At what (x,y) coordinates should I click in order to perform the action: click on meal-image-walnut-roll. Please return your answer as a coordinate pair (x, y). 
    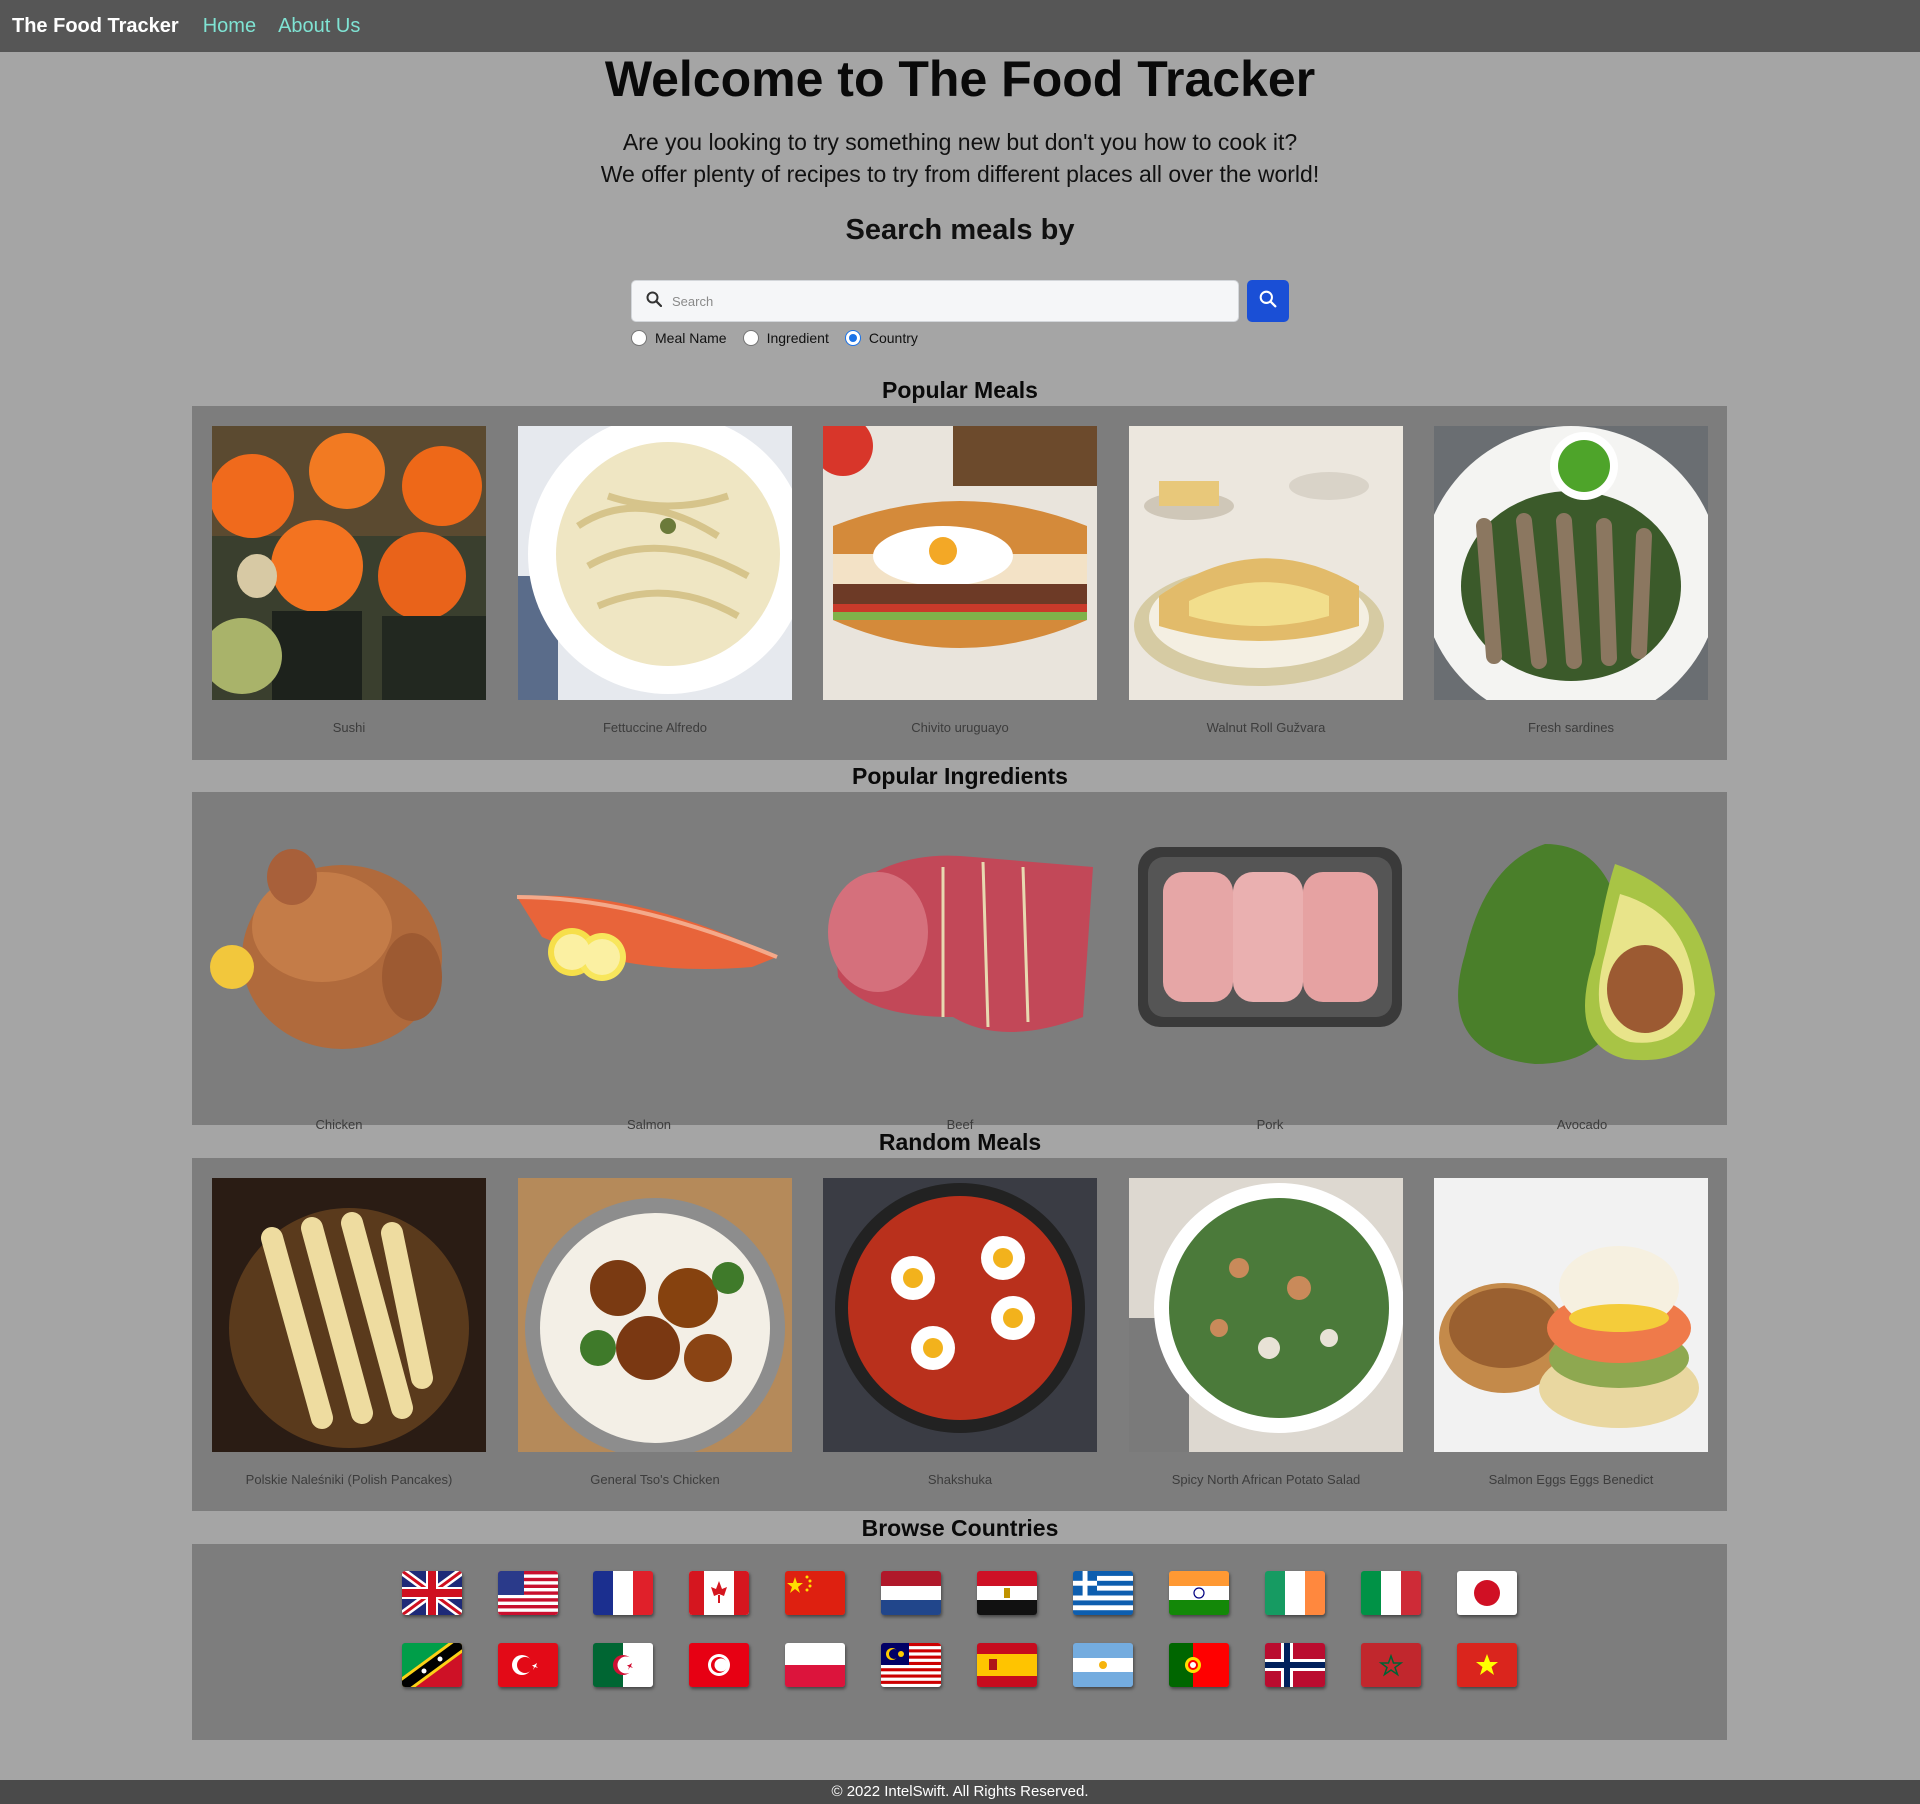
    Looking at the image, I should click on (1266, 563).